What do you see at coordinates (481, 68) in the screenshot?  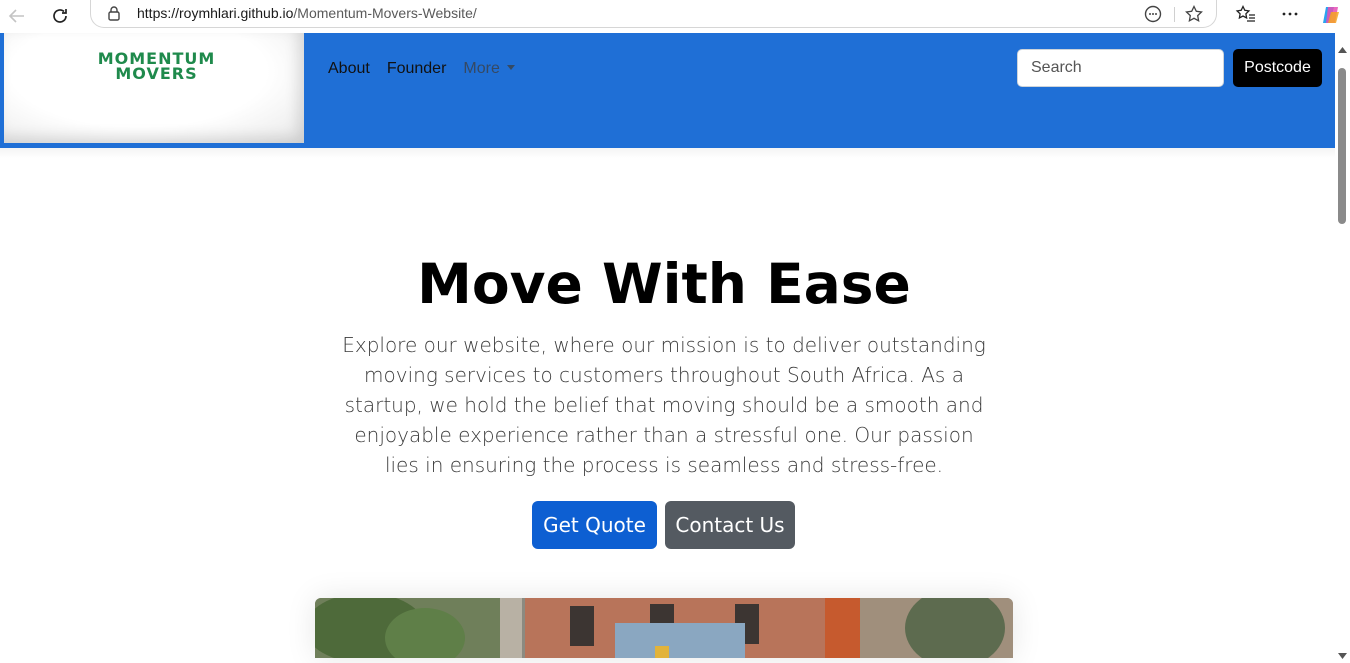 I see `nav-dropdown-more-label: More` at bounding box center [481, 68].